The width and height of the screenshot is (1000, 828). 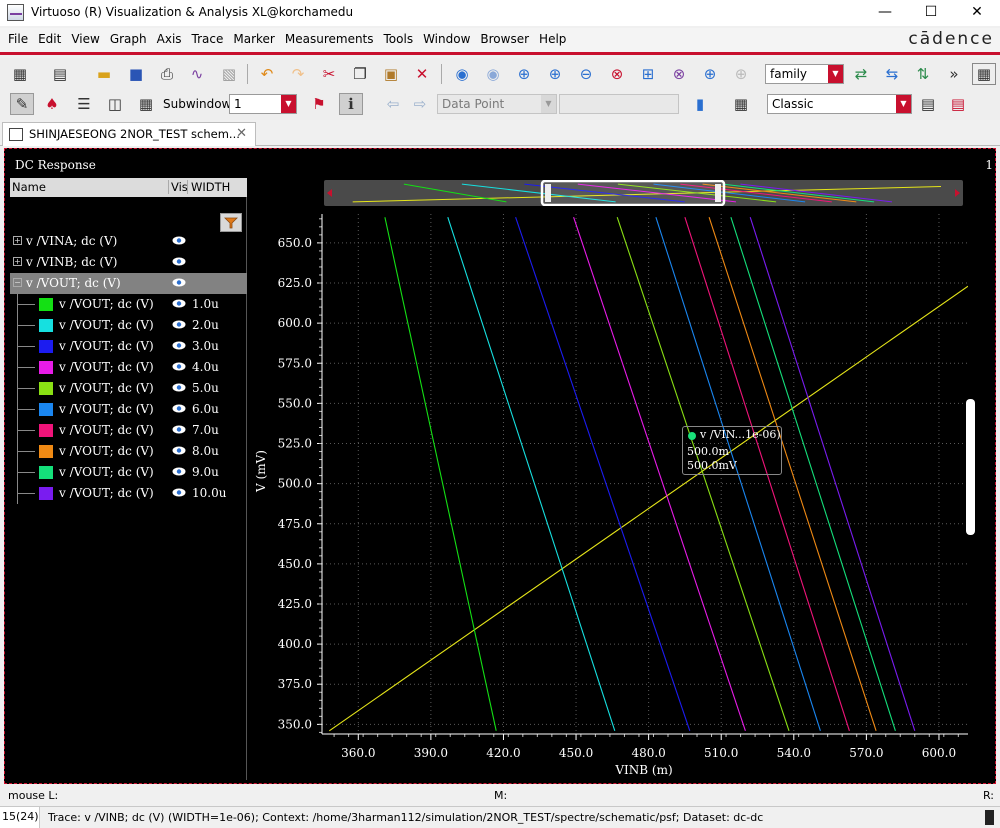 I want to click on menu-help: Help, so click(x=552, y=39).